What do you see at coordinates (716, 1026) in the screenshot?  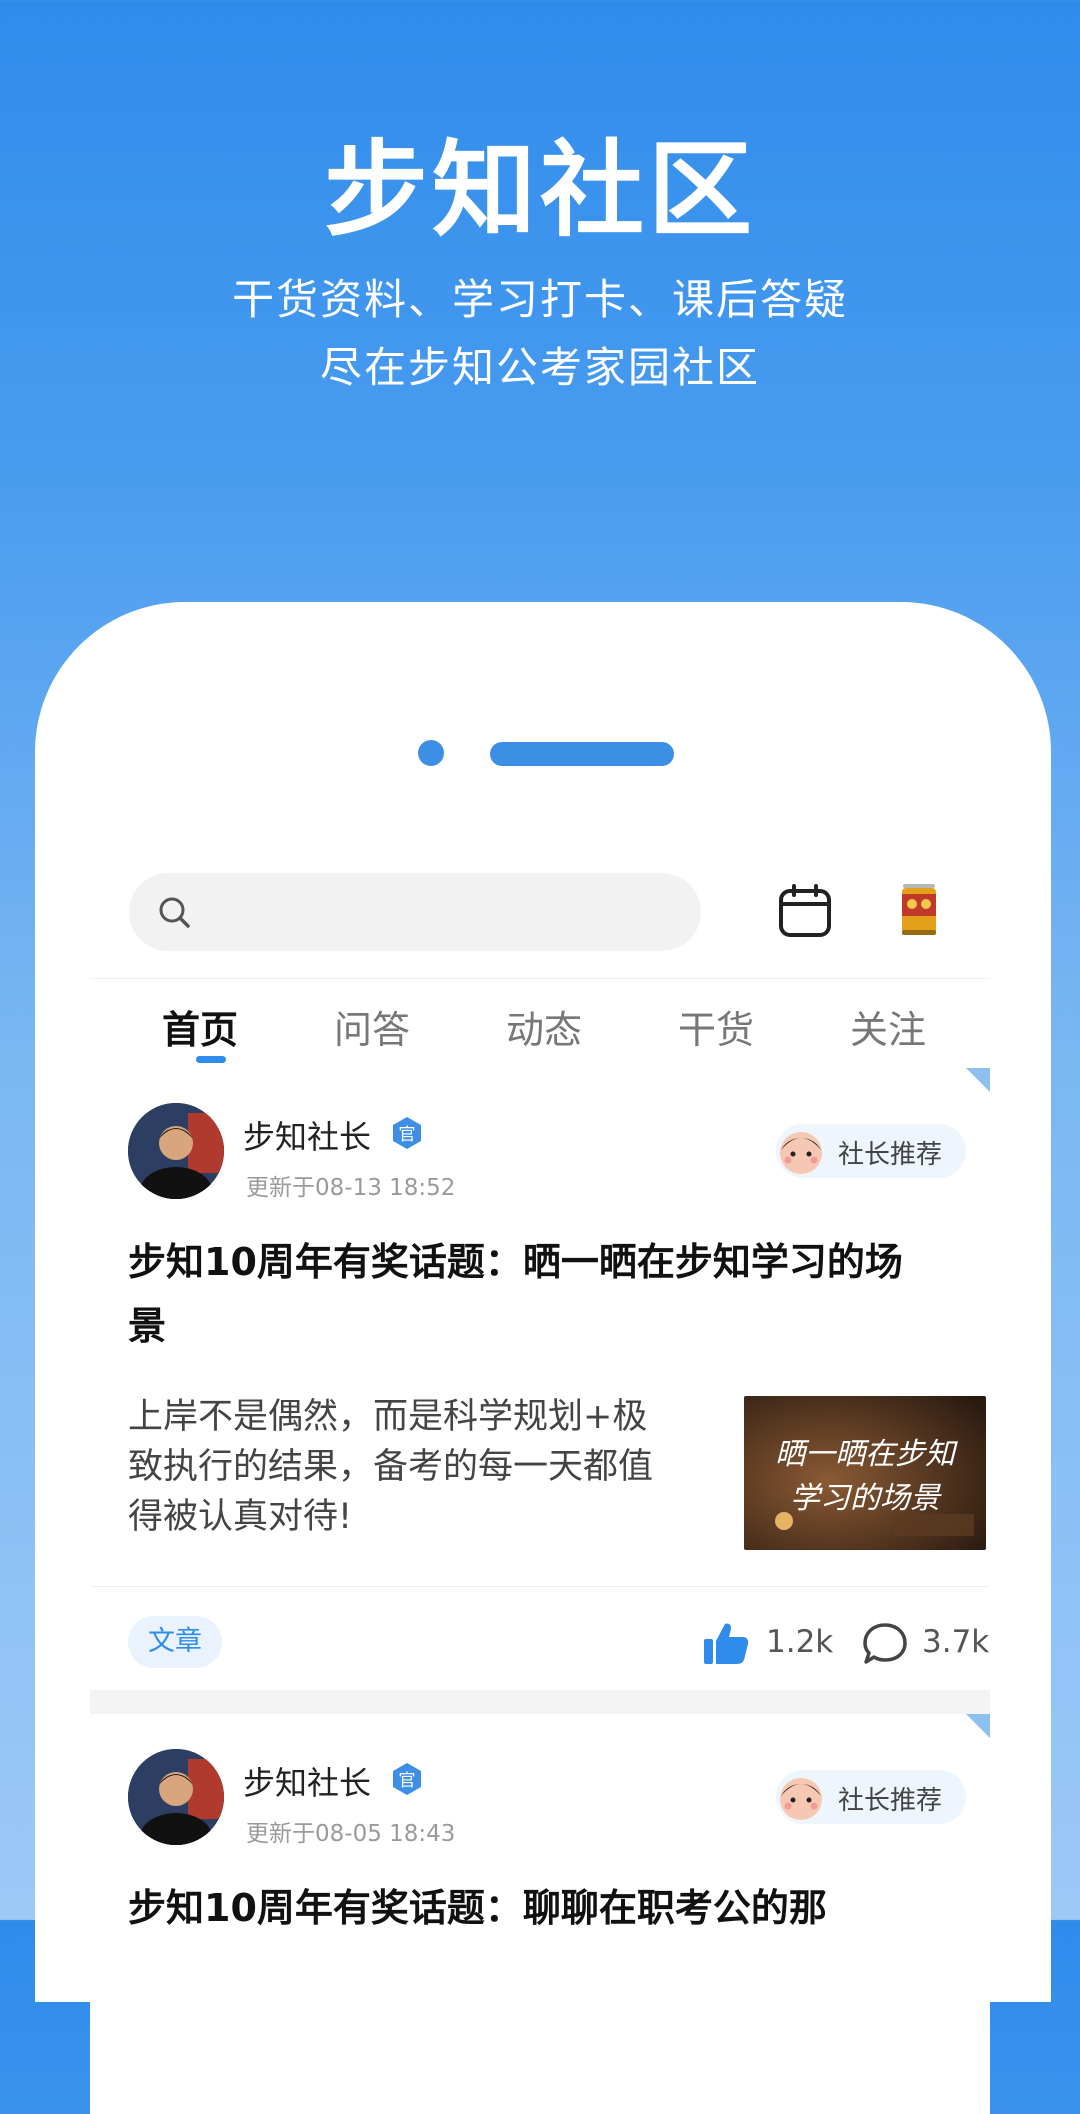 I see `tab-resources: 干货` at bounding box center [716, 1026].